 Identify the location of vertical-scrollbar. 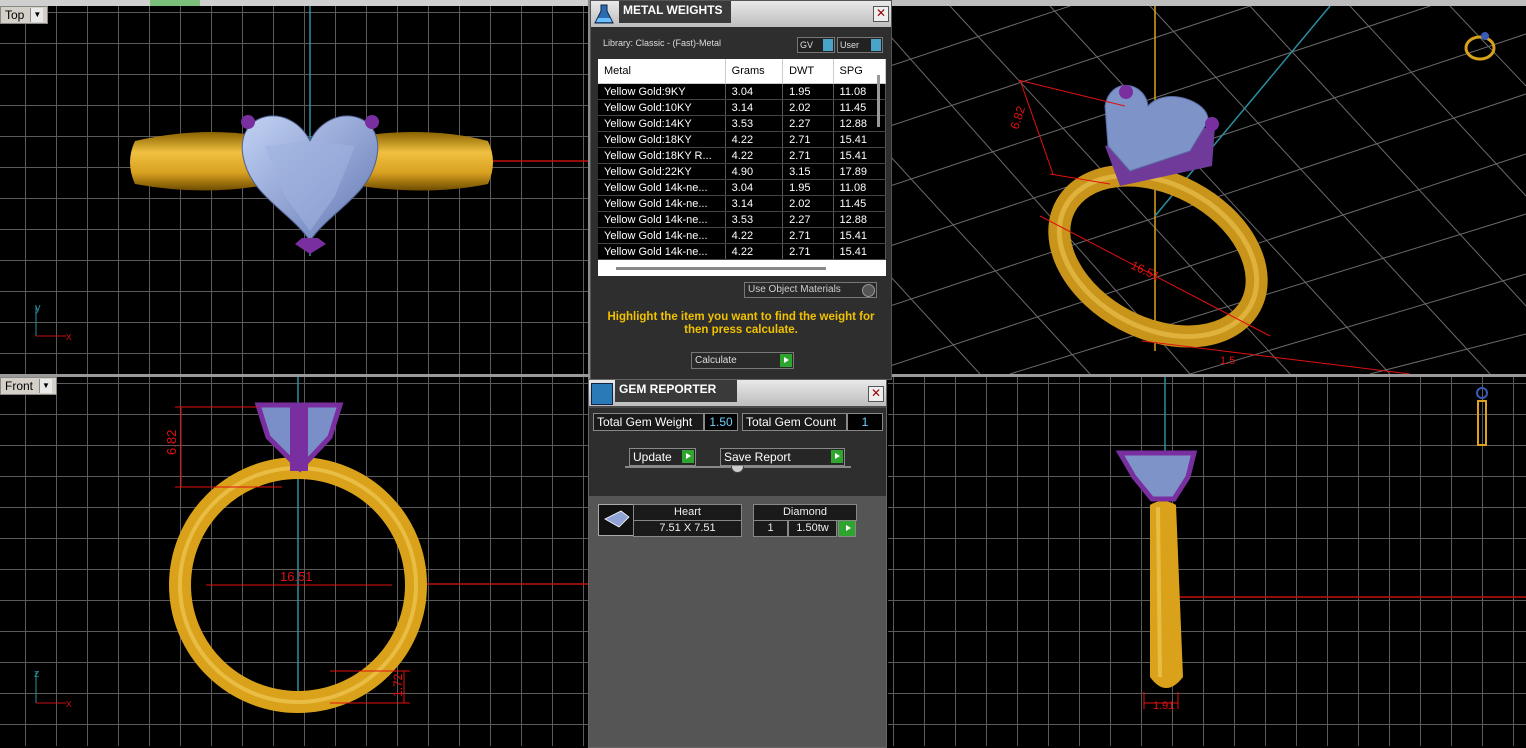
(878, 101).